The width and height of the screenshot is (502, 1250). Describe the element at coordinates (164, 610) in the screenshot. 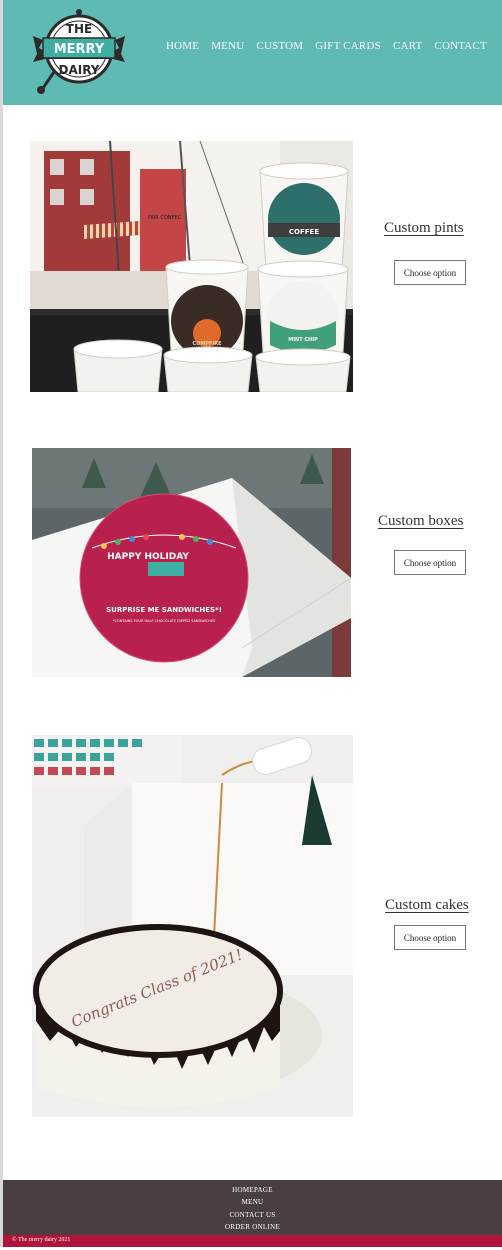

I see `sticker-surprise: SURPRISE ME SANDWICHES*!` at that location.